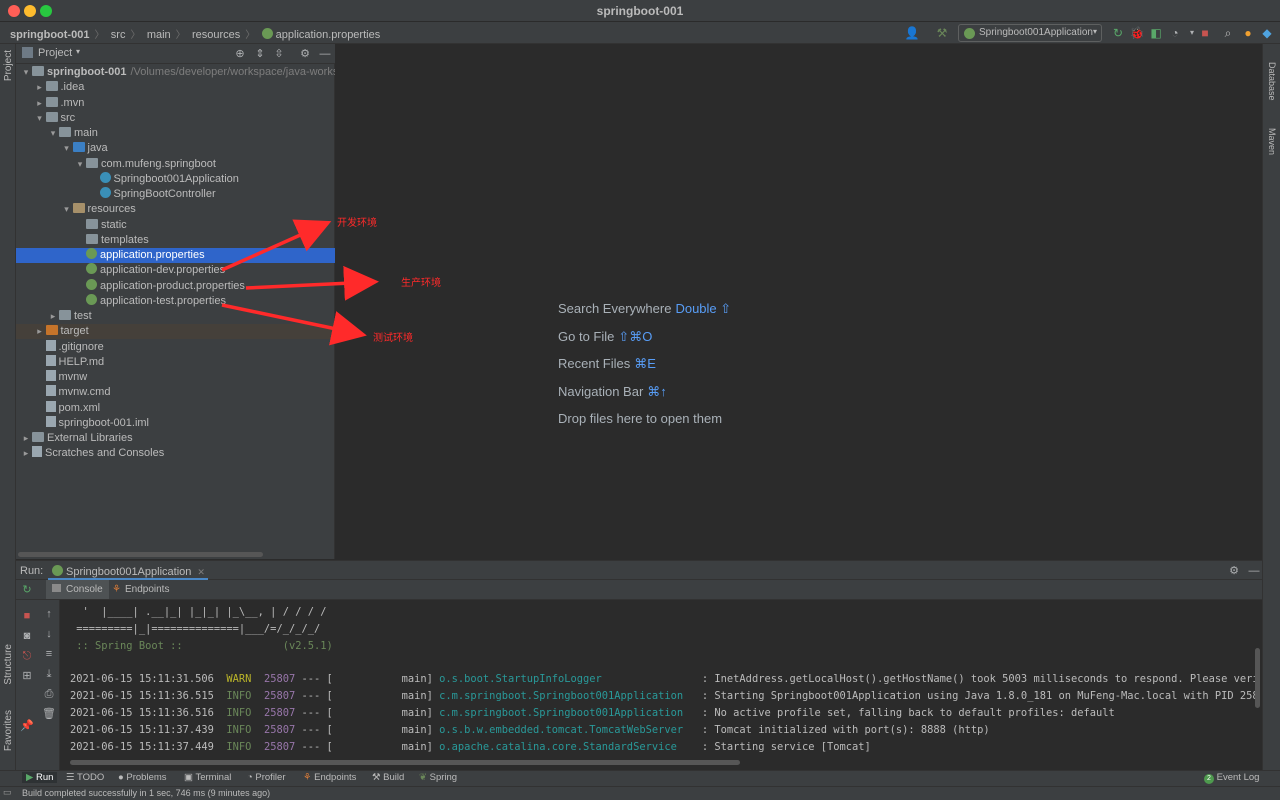 Image resolution: width=1280 pixels, height=800 pixels. What do you see at coordinates (175, 347) in the screenshot?
I see `tree-item: .gitignore` at bounding box center [175, 347].